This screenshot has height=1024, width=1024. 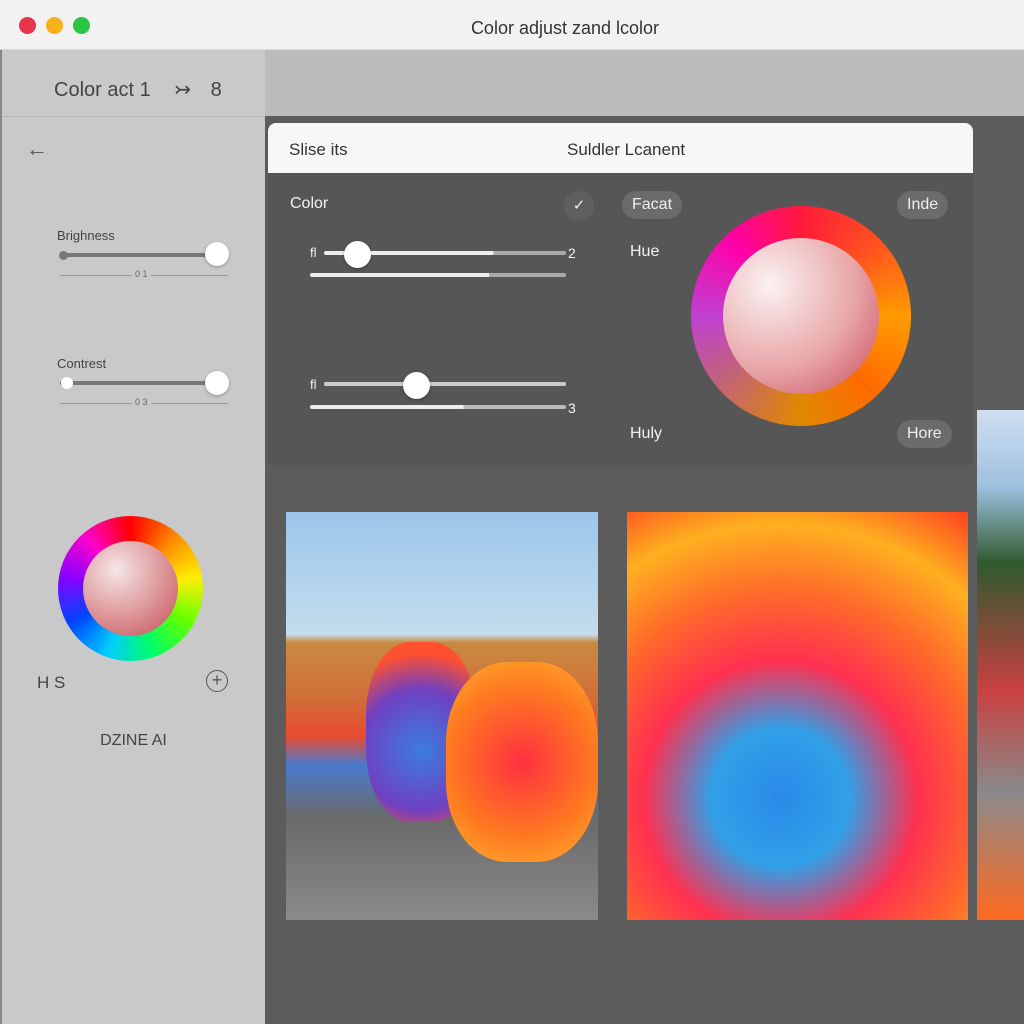 I want to click on slider2-knob, so click(x=416, y=385).